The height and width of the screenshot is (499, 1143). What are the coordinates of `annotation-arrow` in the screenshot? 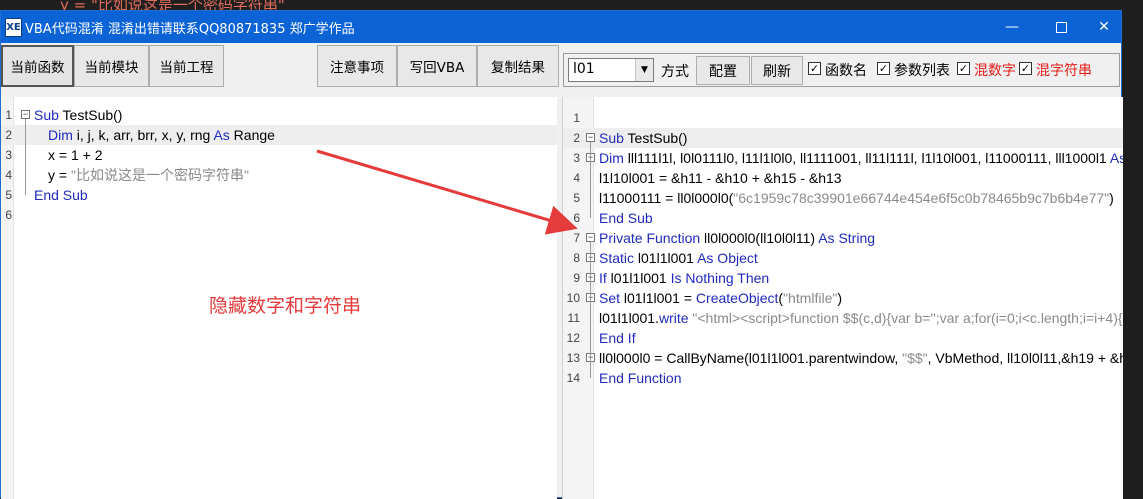 It's located at (447, 192).